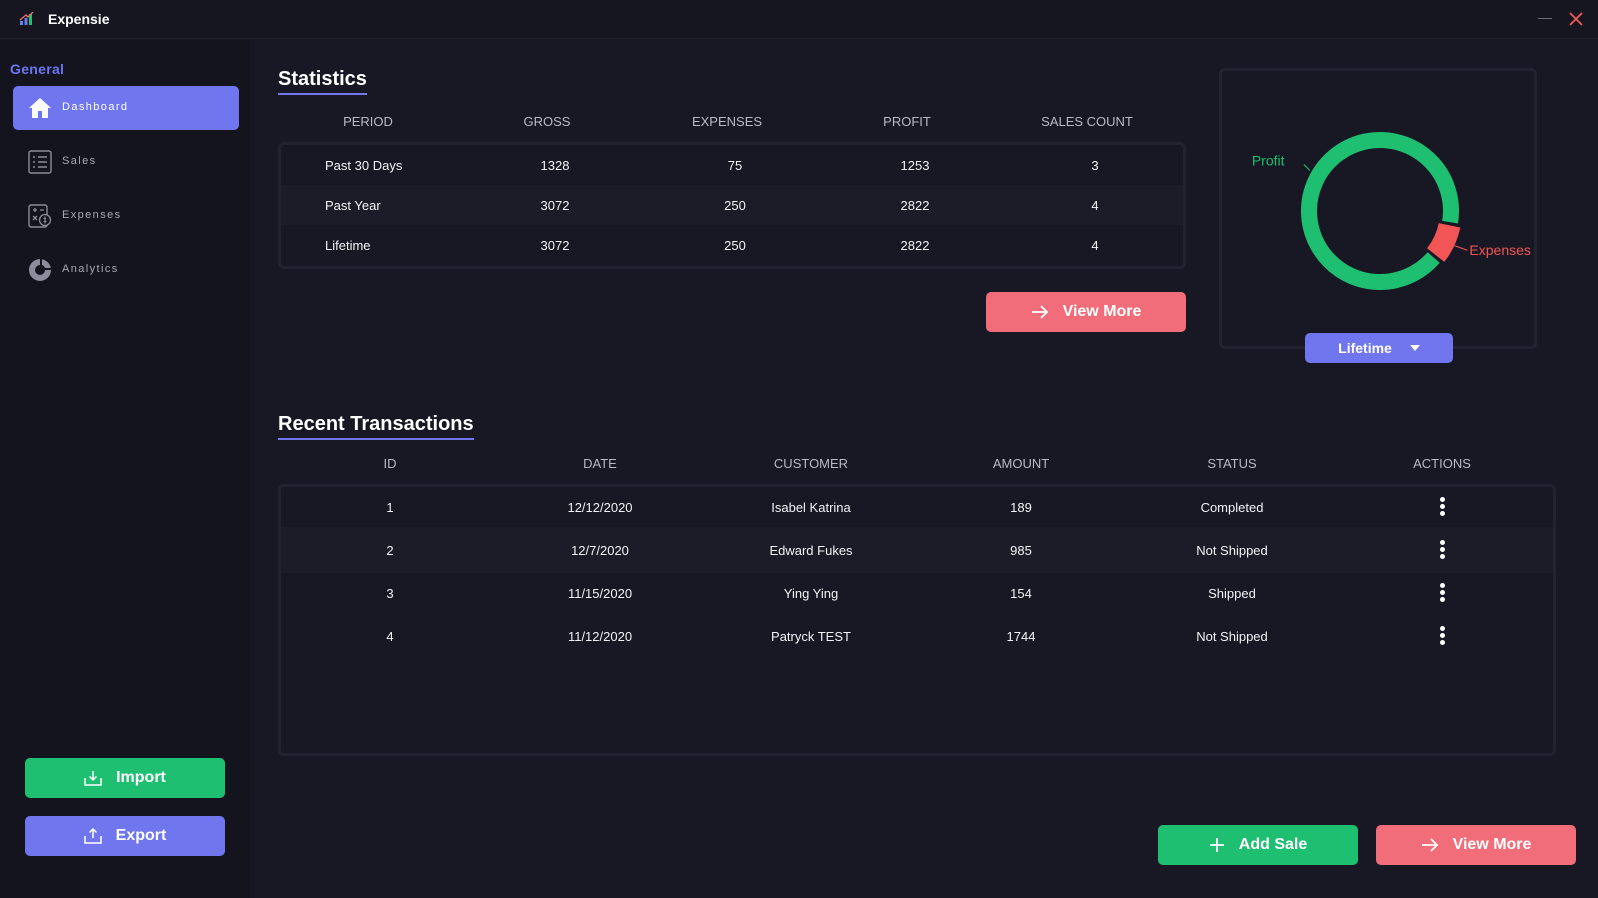  Describe the element at coordinates (353, 205) in the screenshot. I see `stats-cell-period: Past Year` at that location.